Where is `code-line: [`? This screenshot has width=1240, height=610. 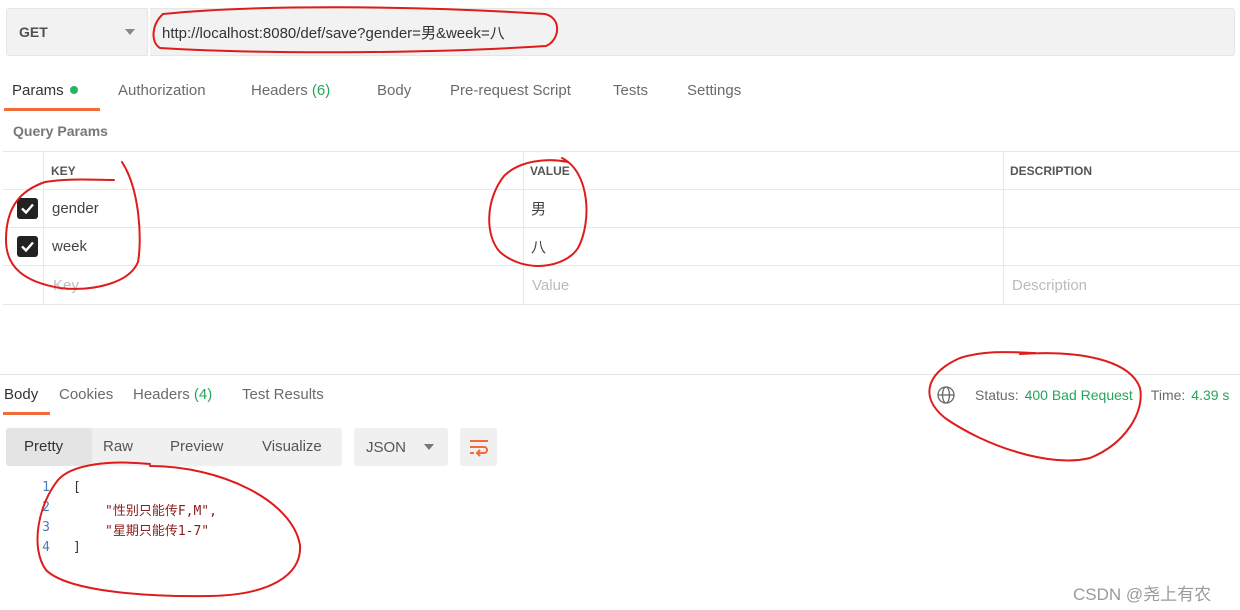 code-line: [ is located at coordinates (77, 487).